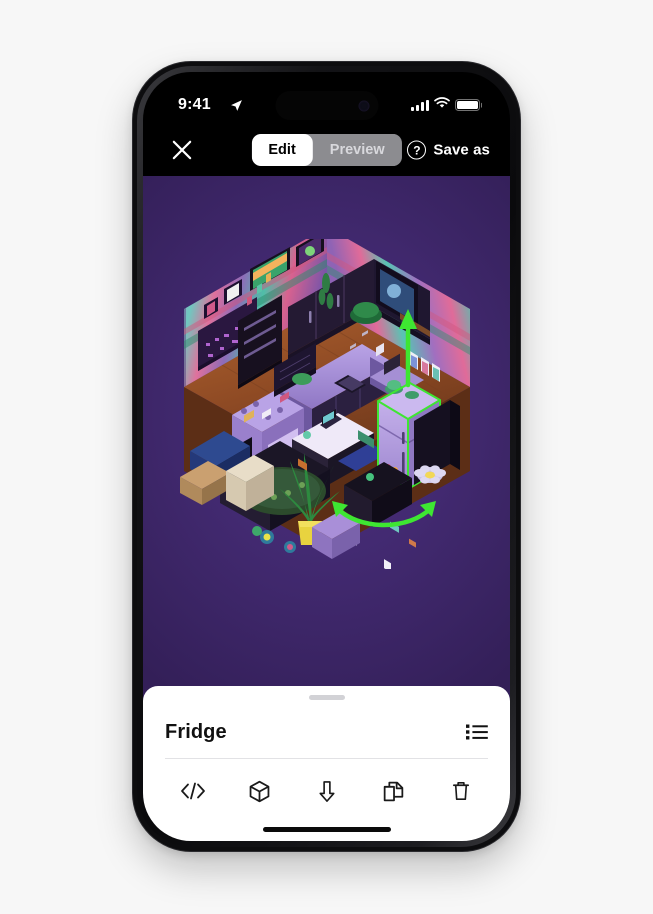  I want to click on page-title: Fridge, so click(196, 731).